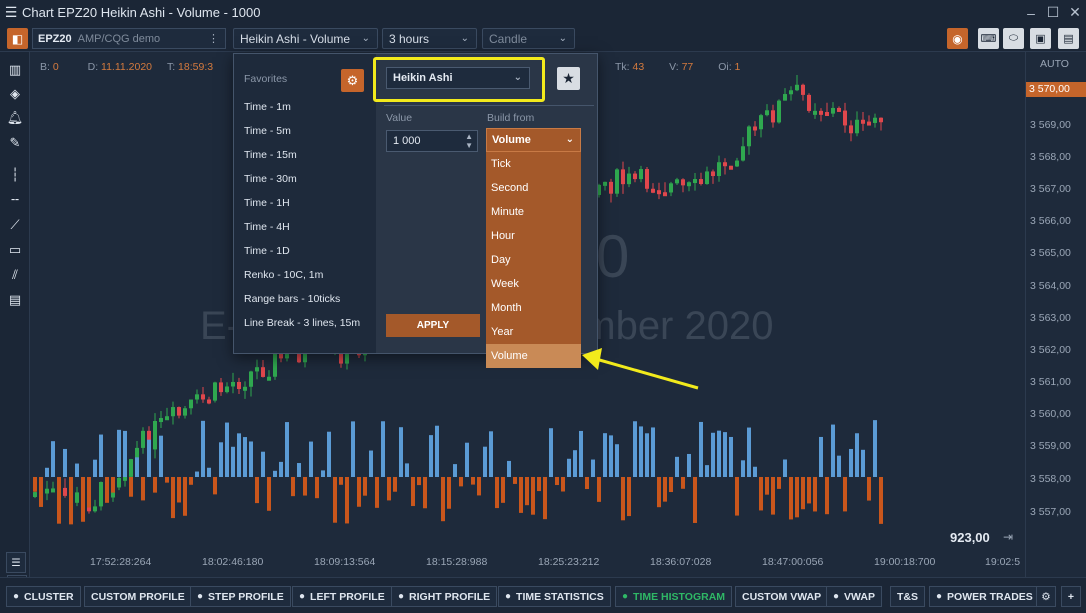 The width and height of the screenshot is (1086, 613). I want to click on left-profile-button: ● LEFT PROFILE, so click(342, 596).